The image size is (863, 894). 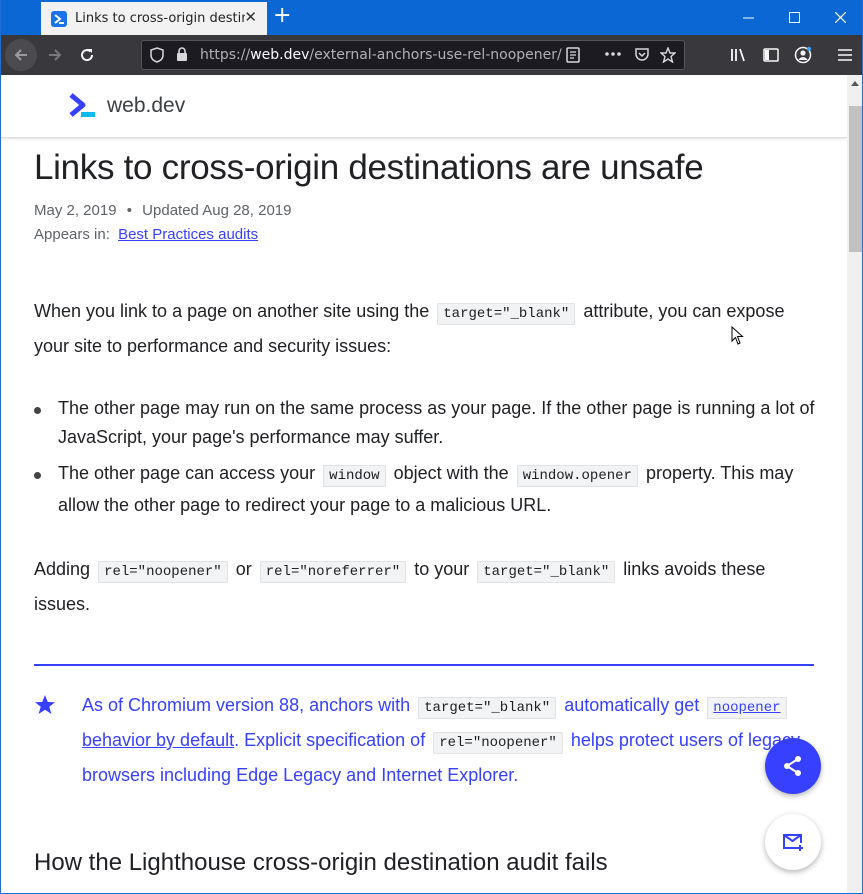 What do you see at coordinates (613, 56) in the screenshot?
I see `page-actions-icon` at bounding box center [613, 56].